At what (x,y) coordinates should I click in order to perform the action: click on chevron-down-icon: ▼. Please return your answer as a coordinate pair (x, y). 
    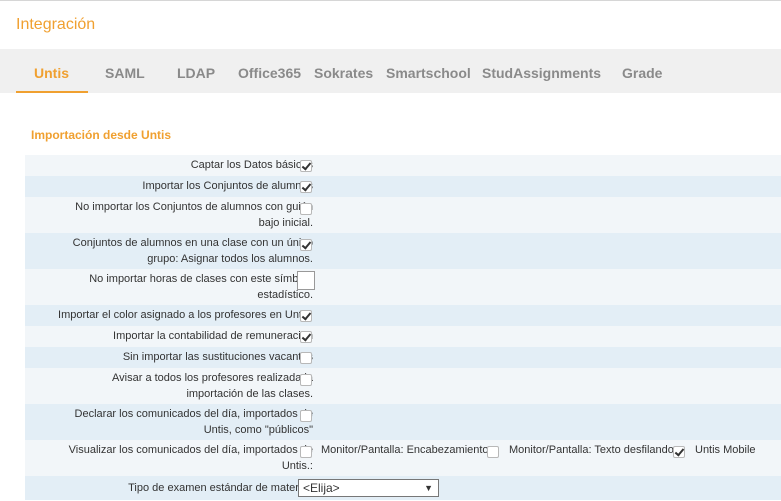
    Looking at the image, I should click on (428, 488).